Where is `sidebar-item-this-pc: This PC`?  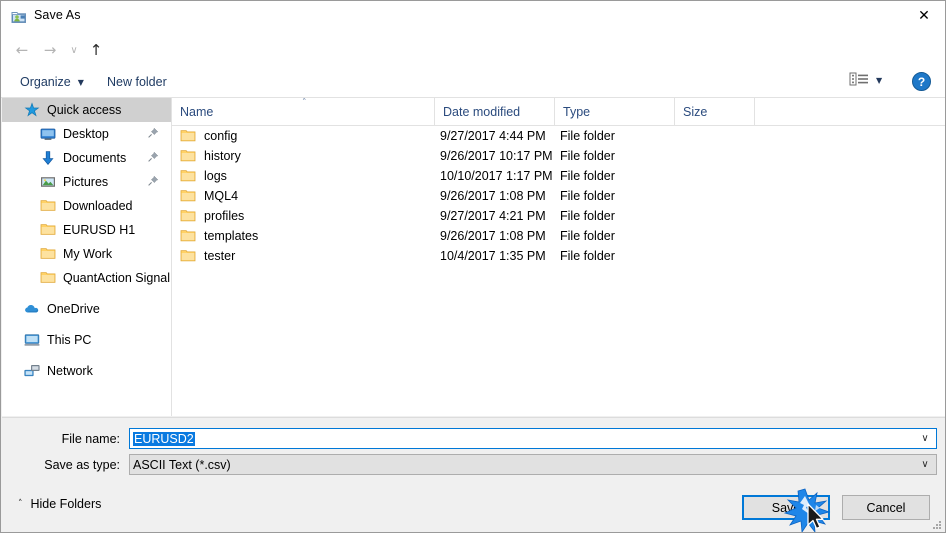
sidebar-item-this-pc: This PC is located at coordinates (86, 340).